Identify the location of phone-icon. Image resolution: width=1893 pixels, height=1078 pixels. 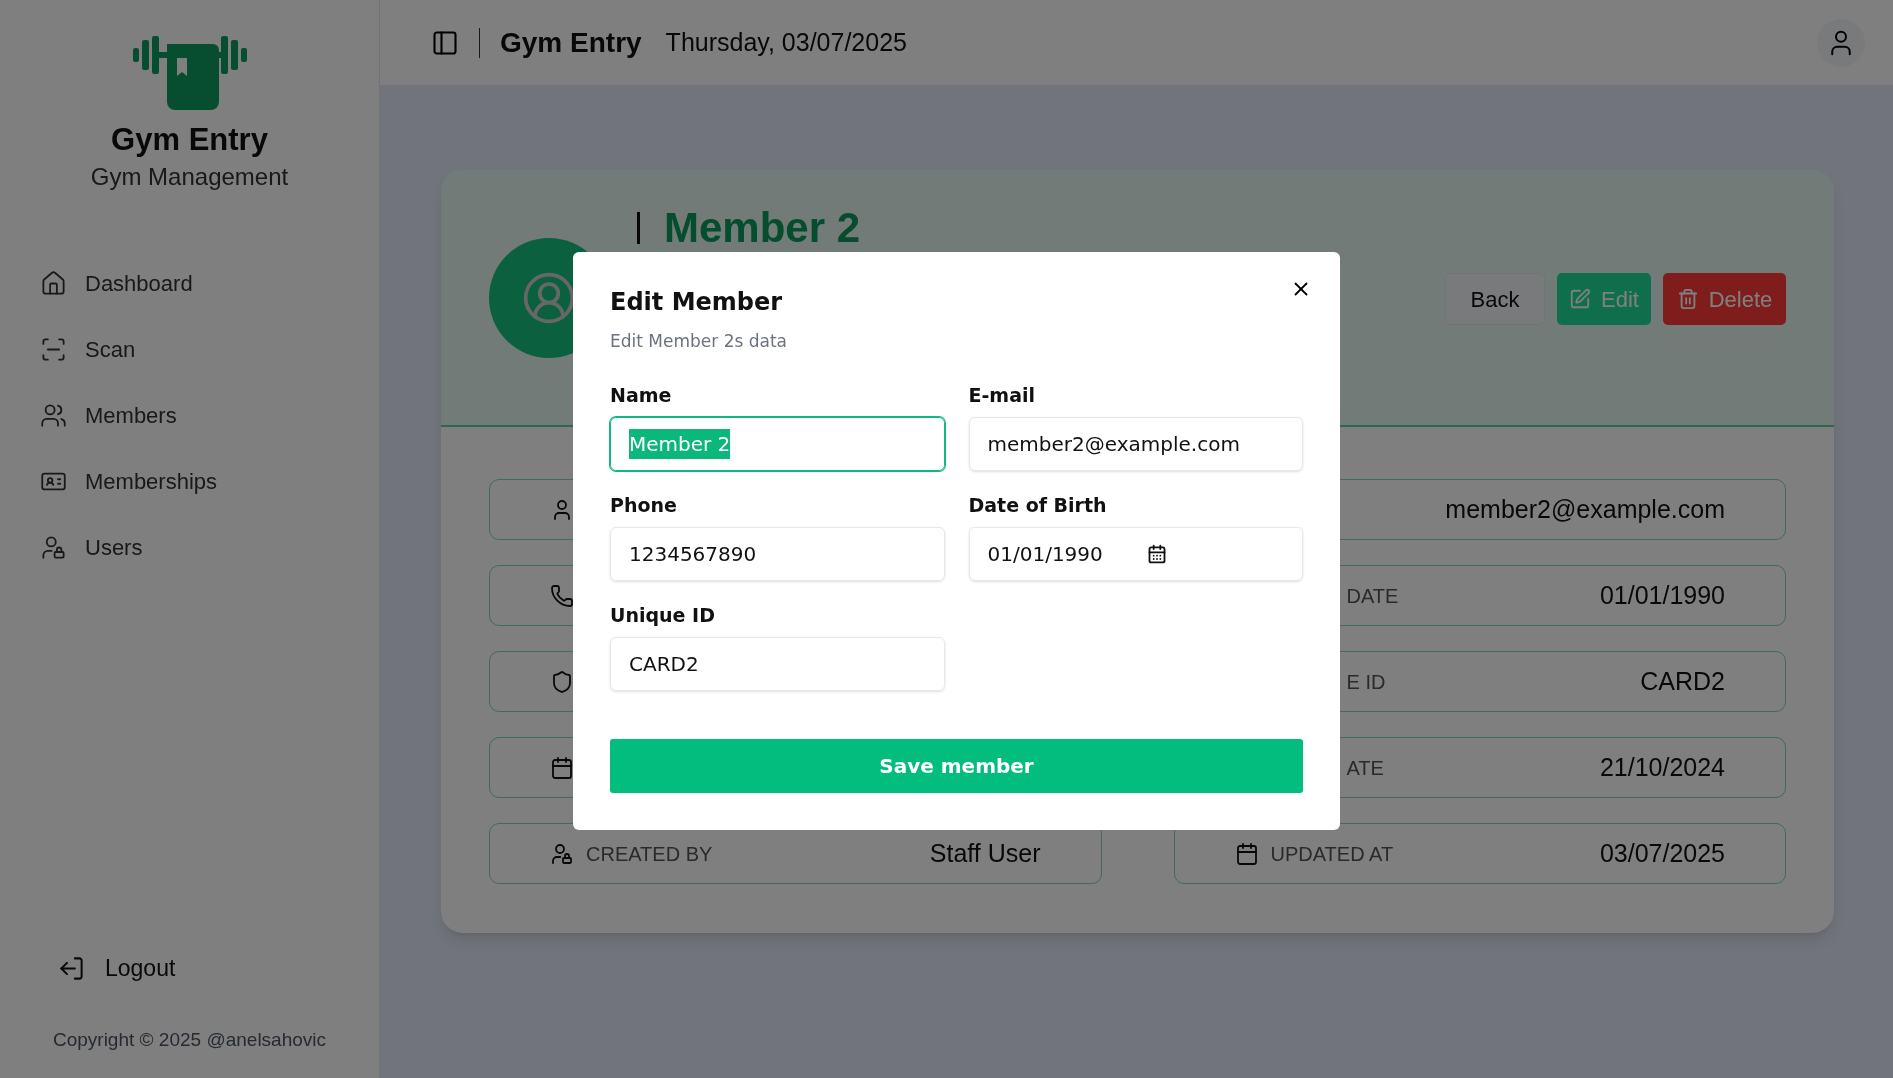
(562, 595).